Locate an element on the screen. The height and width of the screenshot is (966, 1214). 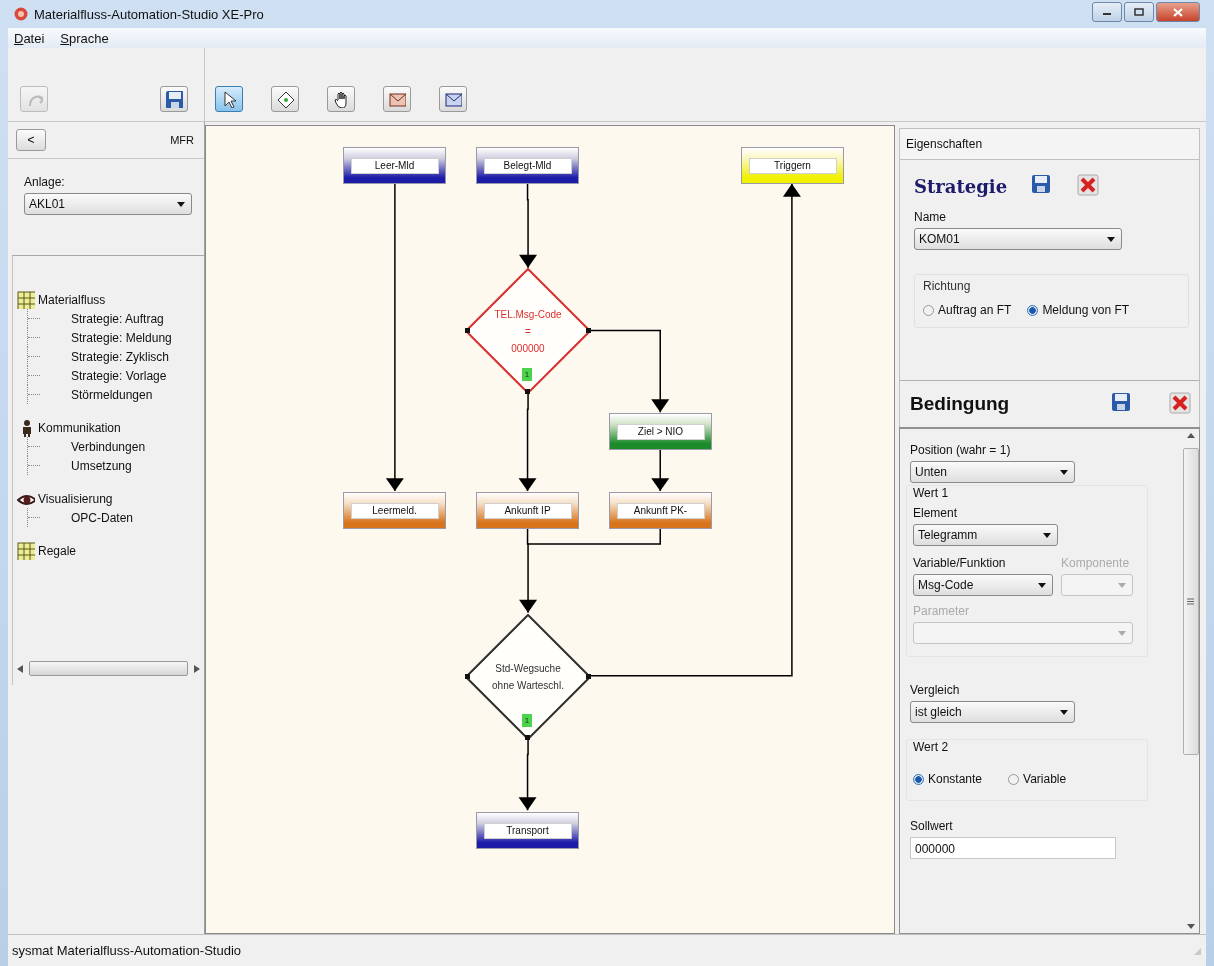
radio-label: Variable is located at coordinates (1045, 779).